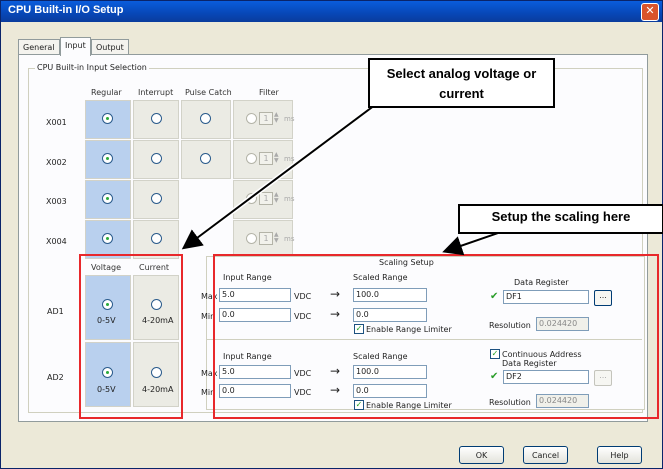 The image size is (663, 469). What do you see at coordinates (461, 83) in the screenshot?
I see `callout-analog: Select analog voltage or current` at bounding box center [461, 83].